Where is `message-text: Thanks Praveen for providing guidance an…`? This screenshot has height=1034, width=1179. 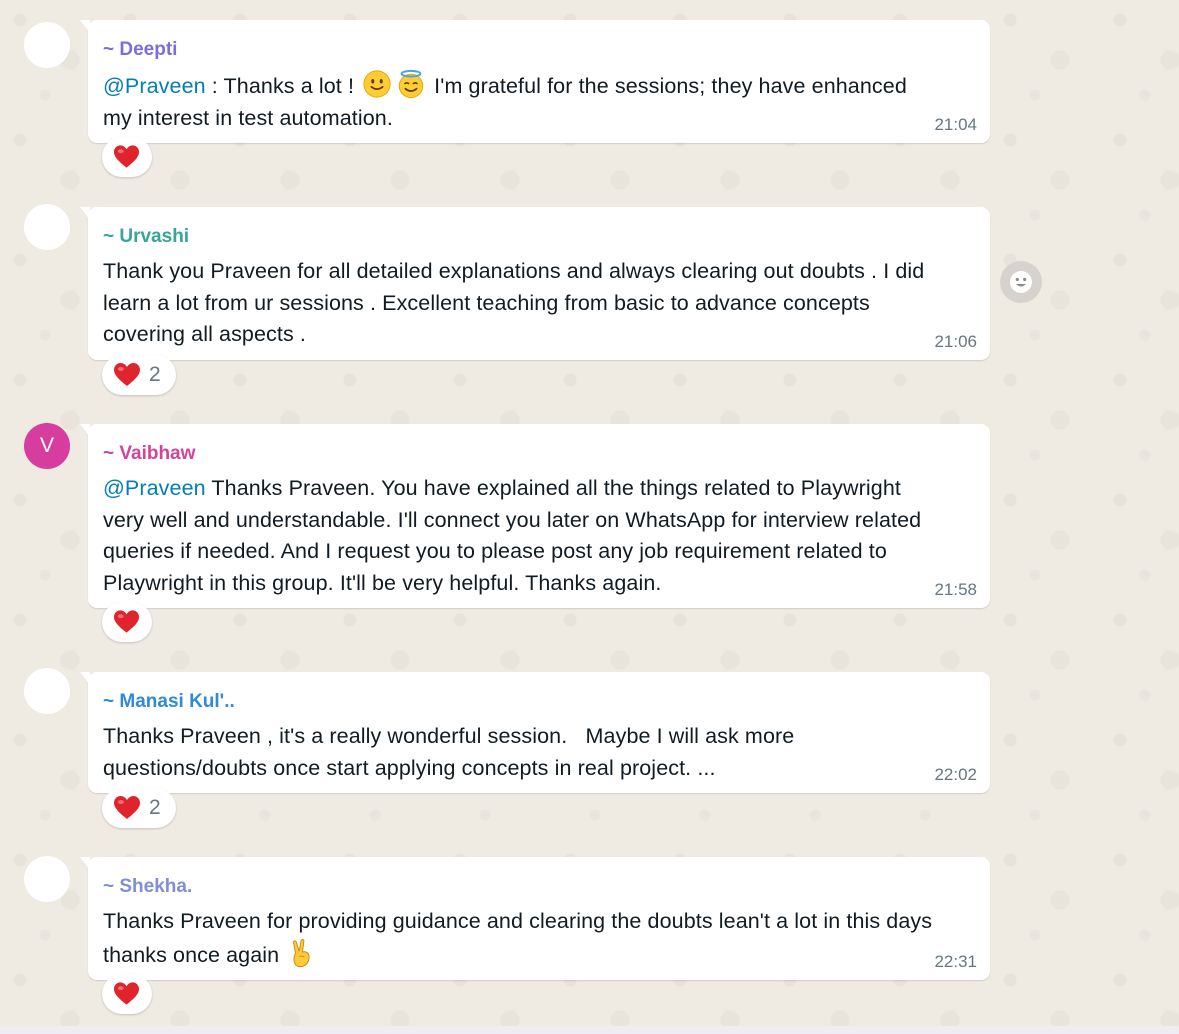 message-text: Thanks Praveen for providing guidance an… is located at coordinates (539, 938).